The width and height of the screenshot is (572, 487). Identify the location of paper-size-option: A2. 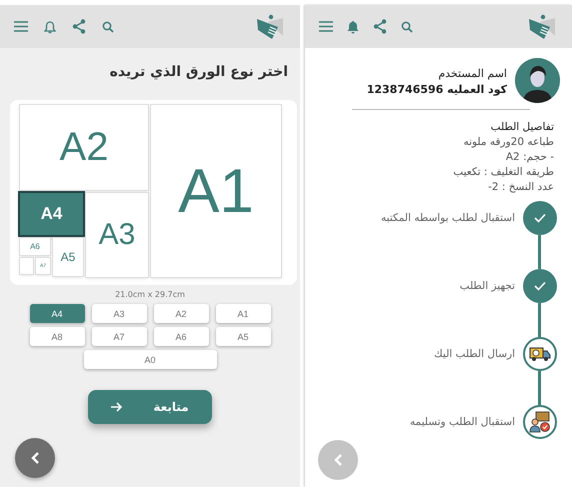
(84, 147).